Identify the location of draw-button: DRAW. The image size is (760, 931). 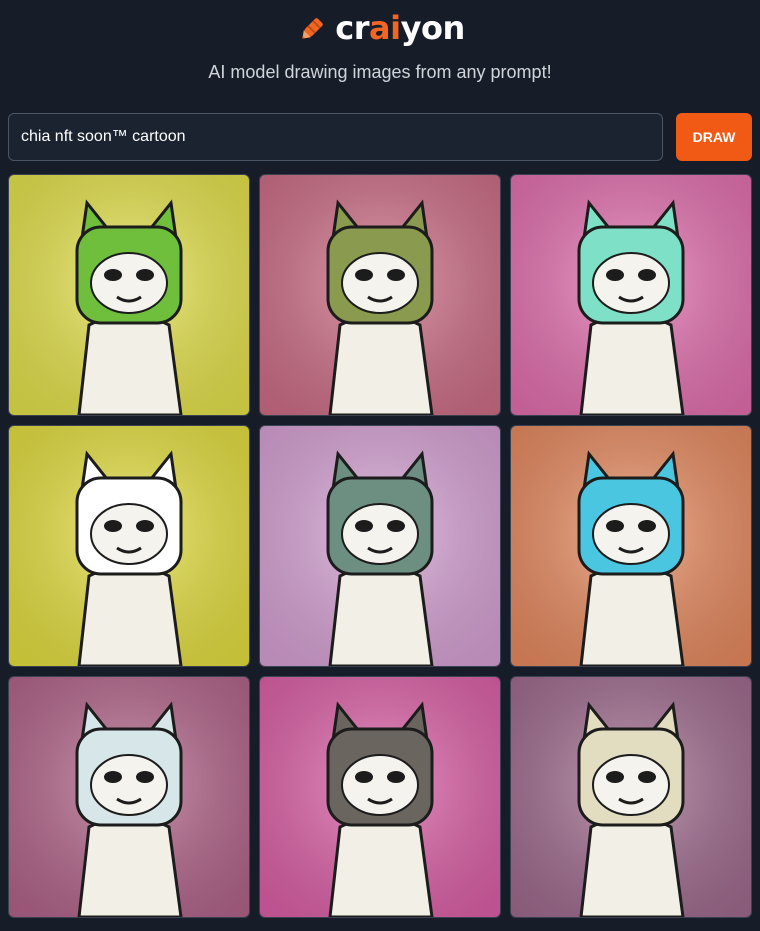
(714, 137).